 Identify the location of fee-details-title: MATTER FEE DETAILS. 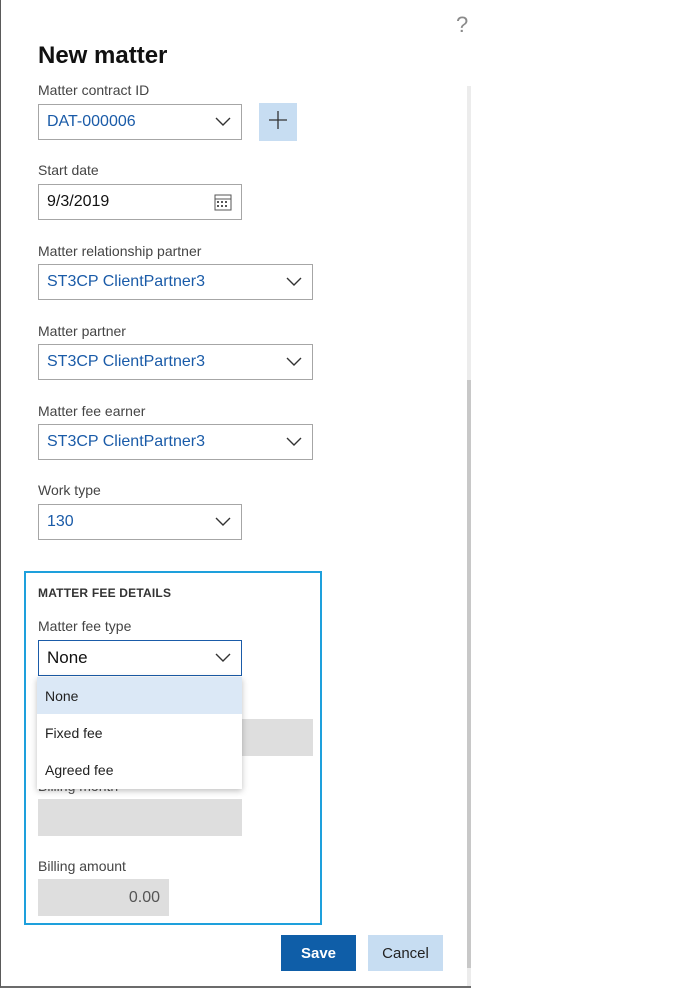
(105, 593).